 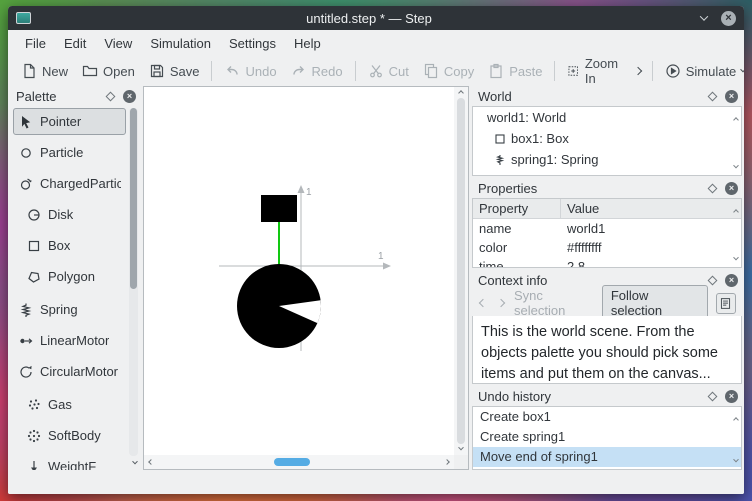 What do you see at coordinates (376, 18) in the screenshot?
I see `titlebar: untitled.step * — Step ×` at bounding box center [376, 18].